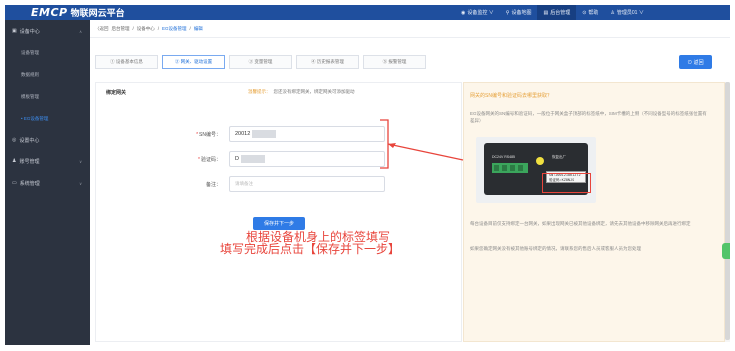 The width and height of the screenshot is (735, 351). I want to click on tab-step-5: ⑤ 报警管理, so click(394, 62).